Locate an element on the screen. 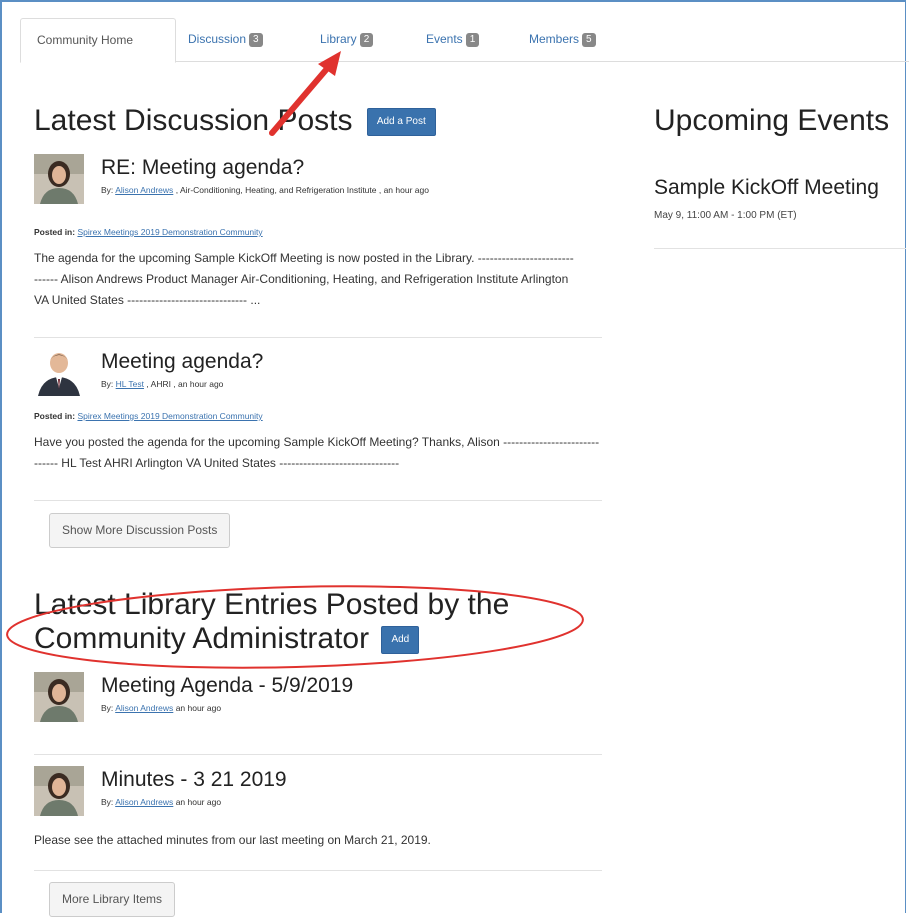 This screenshot has height=917, width=909. tab-members: Members 5 is located at coordinates (562, 39).